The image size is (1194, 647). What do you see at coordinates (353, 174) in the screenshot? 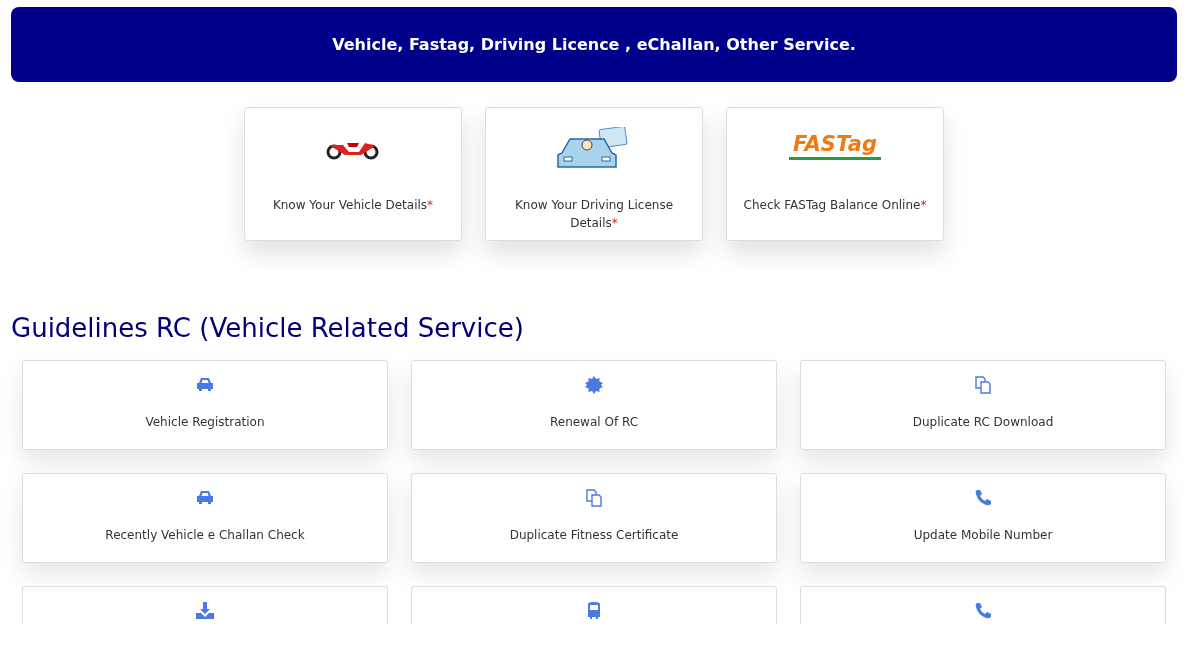
I see `service-card: Know Your Vehicle Details*` at bounding box center [353, 174].